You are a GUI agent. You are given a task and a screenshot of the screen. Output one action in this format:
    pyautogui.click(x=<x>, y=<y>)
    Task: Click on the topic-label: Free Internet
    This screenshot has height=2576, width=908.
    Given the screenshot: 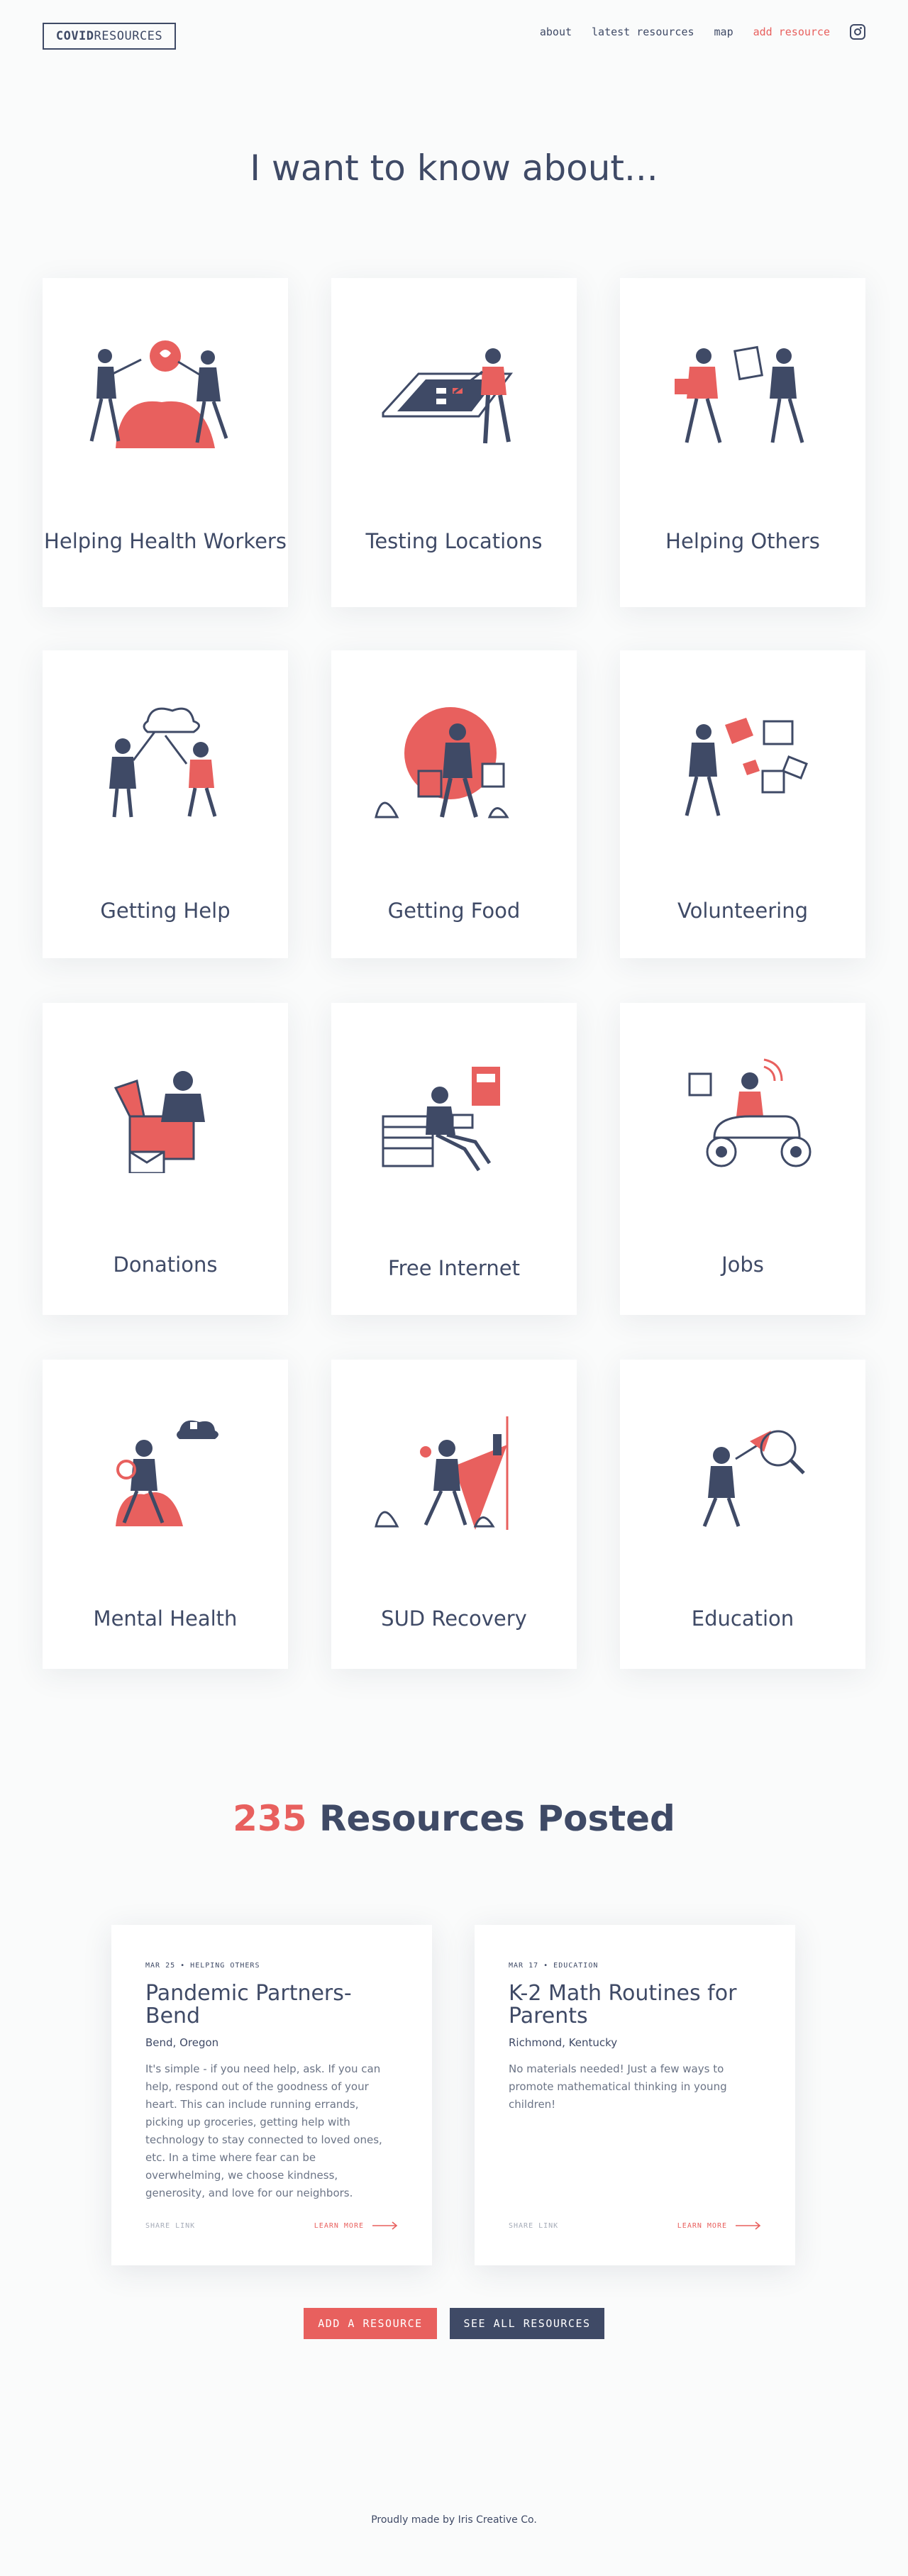 What is the action you would take?
    pyautogui.click(x=454, y=1268)
    